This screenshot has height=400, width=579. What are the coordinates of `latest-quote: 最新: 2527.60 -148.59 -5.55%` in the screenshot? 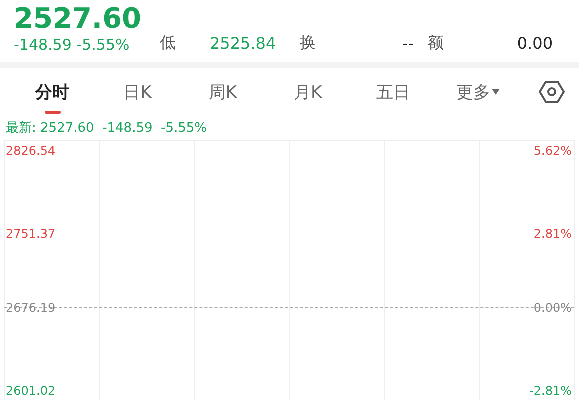 It's located at (106, 129).